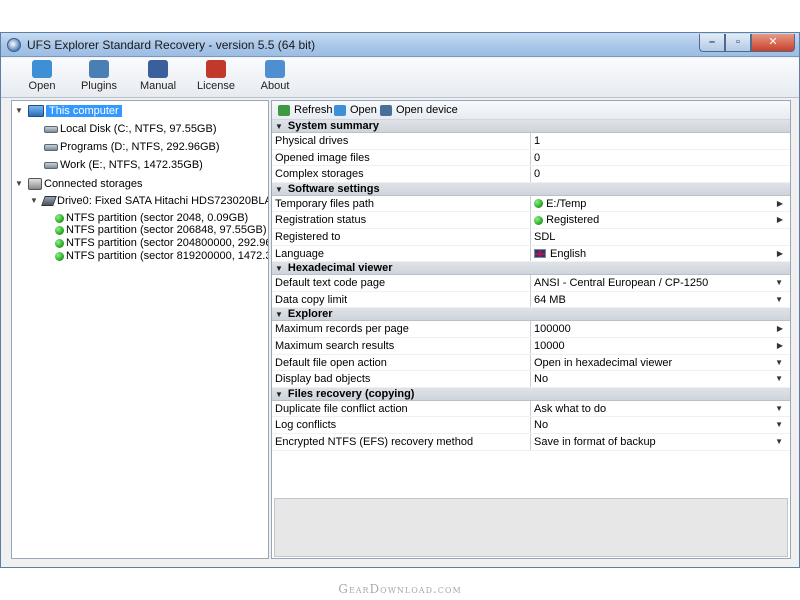  I want to click on status-bar, so click(400, 564).